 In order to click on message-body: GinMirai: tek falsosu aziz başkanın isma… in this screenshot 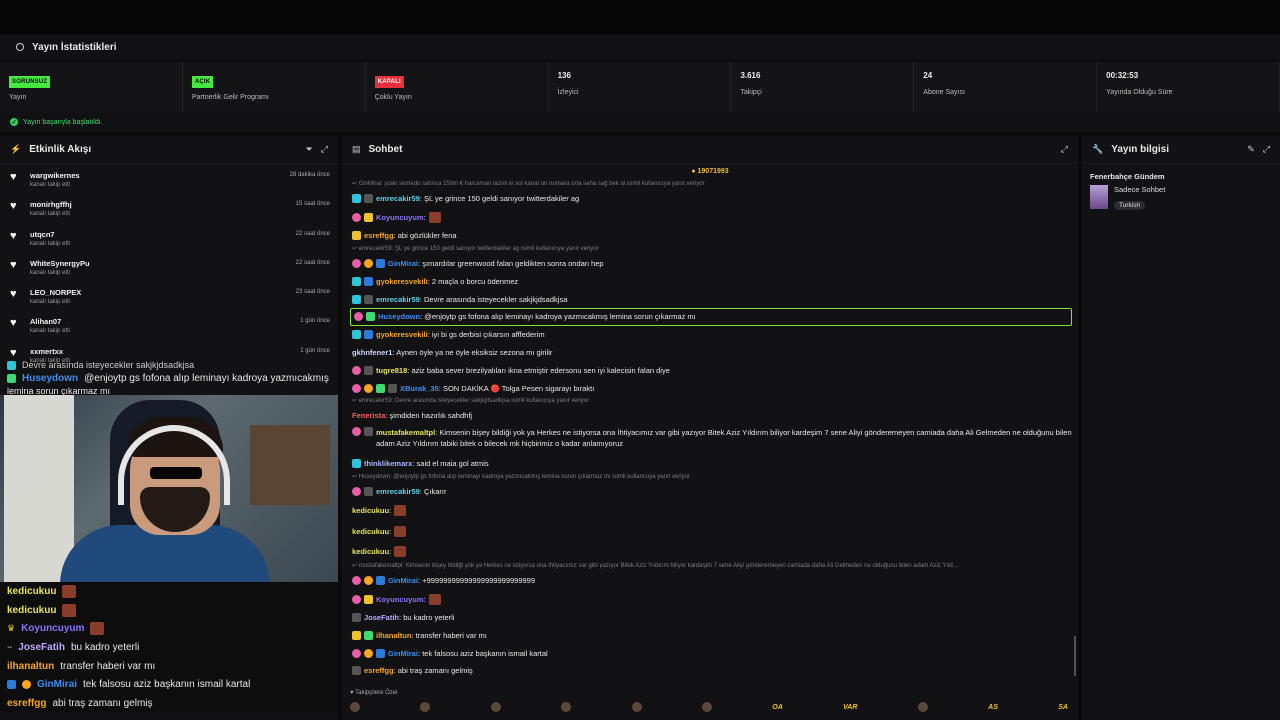, I will do `click(468, 653)`.